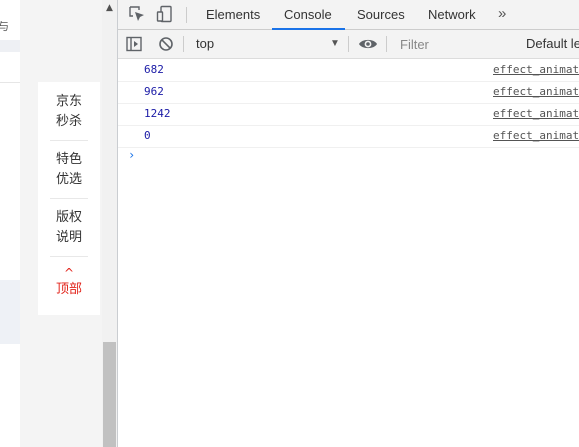 This screenshot has height=447, width=579. I want to click on console-message-value: 0, so click(147, 135).